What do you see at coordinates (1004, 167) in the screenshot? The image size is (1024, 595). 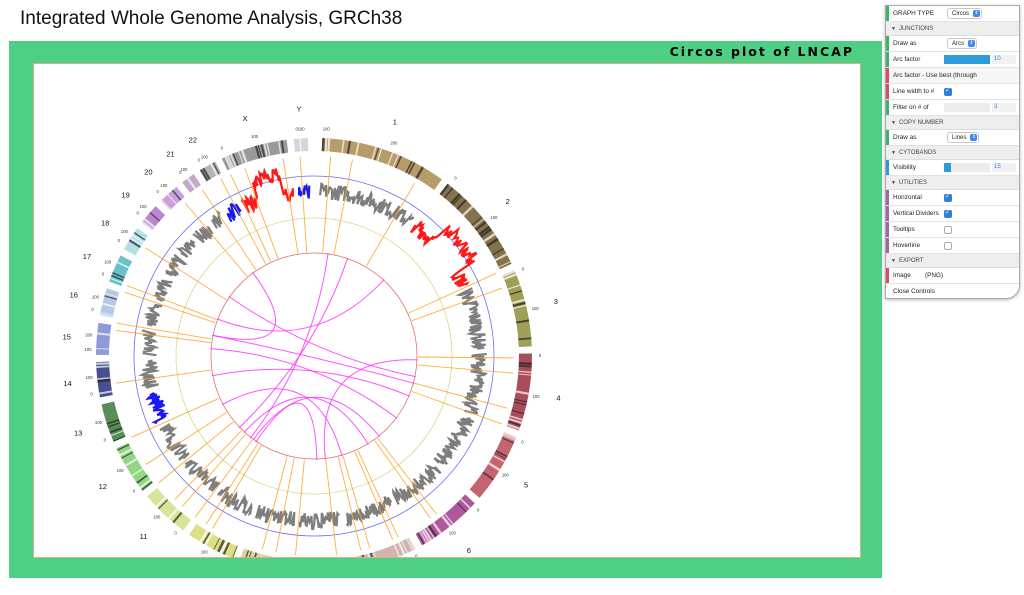 I see `visibility-value: 15` at bounding box center [1004, 167].